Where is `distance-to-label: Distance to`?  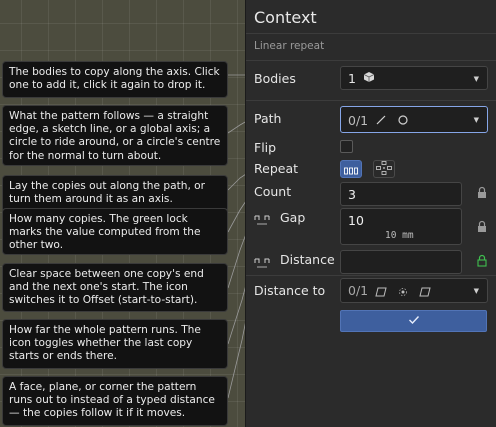 distance-to-label: Distance to is located at coordinates (290, 290).